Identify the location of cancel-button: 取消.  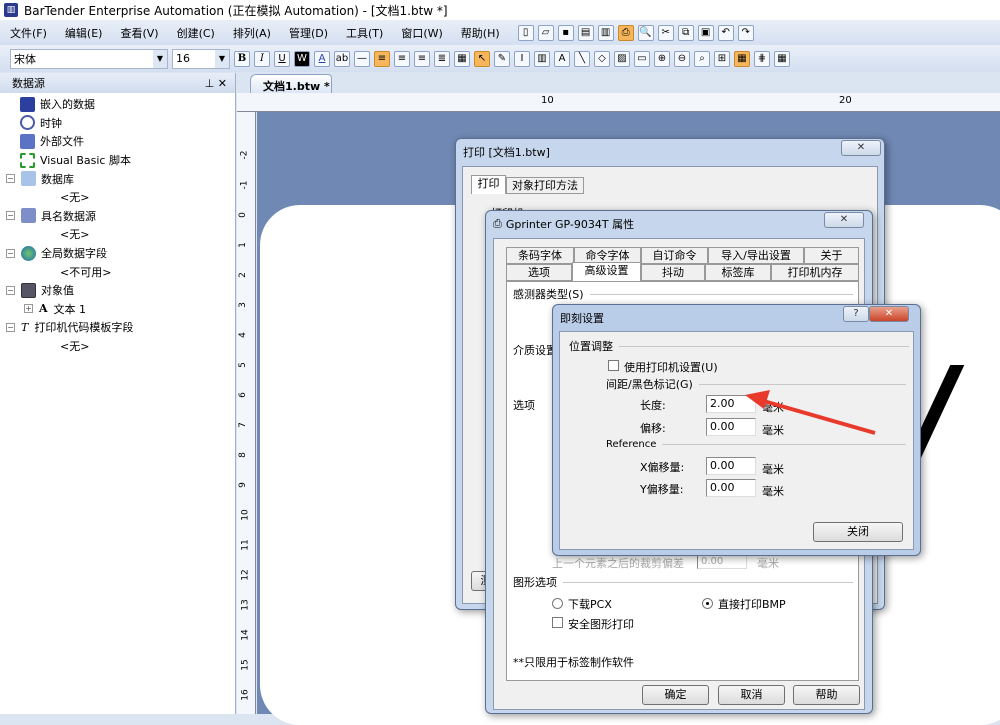
(751, 695).